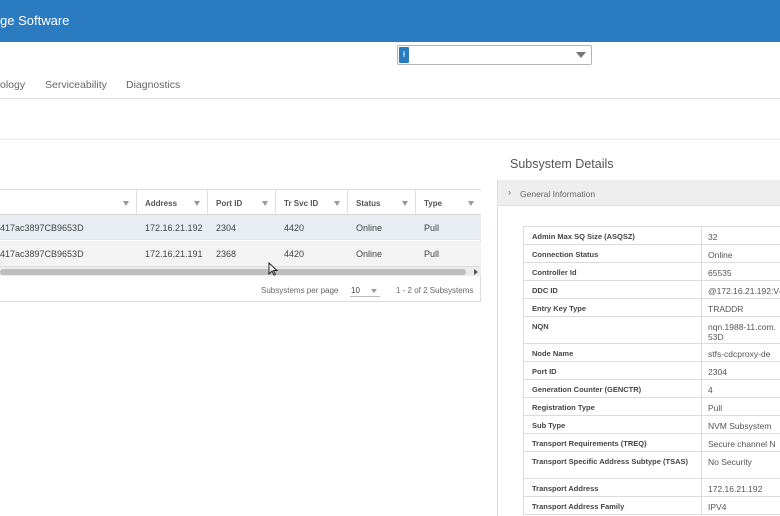 The width and height of the screenshot is (780, 516). I want to click on text-cursor-icon, so click(273, 269).